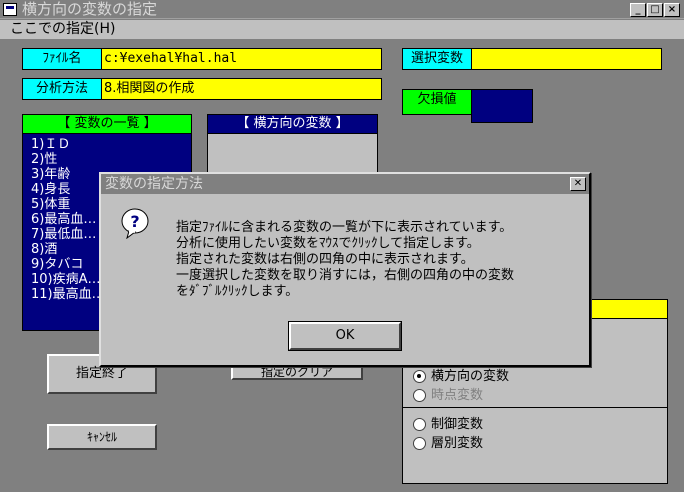 The height and width of the screenshot is (492, 684). What do you see at coordinates (107, 124) in the screenshot?
I see `var-list-header: 【 変数の一覧 】` at bounding box center [107, 124].